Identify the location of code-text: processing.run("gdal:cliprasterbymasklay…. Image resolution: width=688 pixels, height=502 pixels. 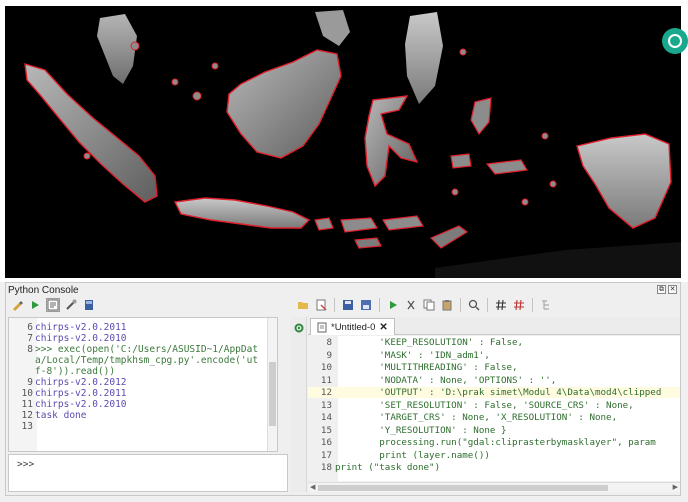
(495, 442).